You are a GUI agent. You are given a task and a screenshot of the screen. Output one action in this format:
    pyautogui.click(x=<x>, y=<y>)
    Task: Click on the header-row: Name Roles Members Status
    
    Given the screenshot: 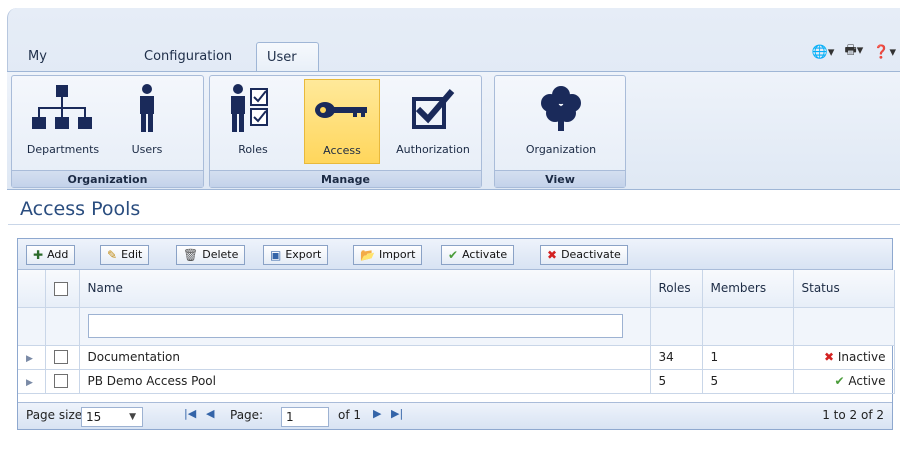 What is the action you would take?
    pyautogui.click(x=456, y=289)
    